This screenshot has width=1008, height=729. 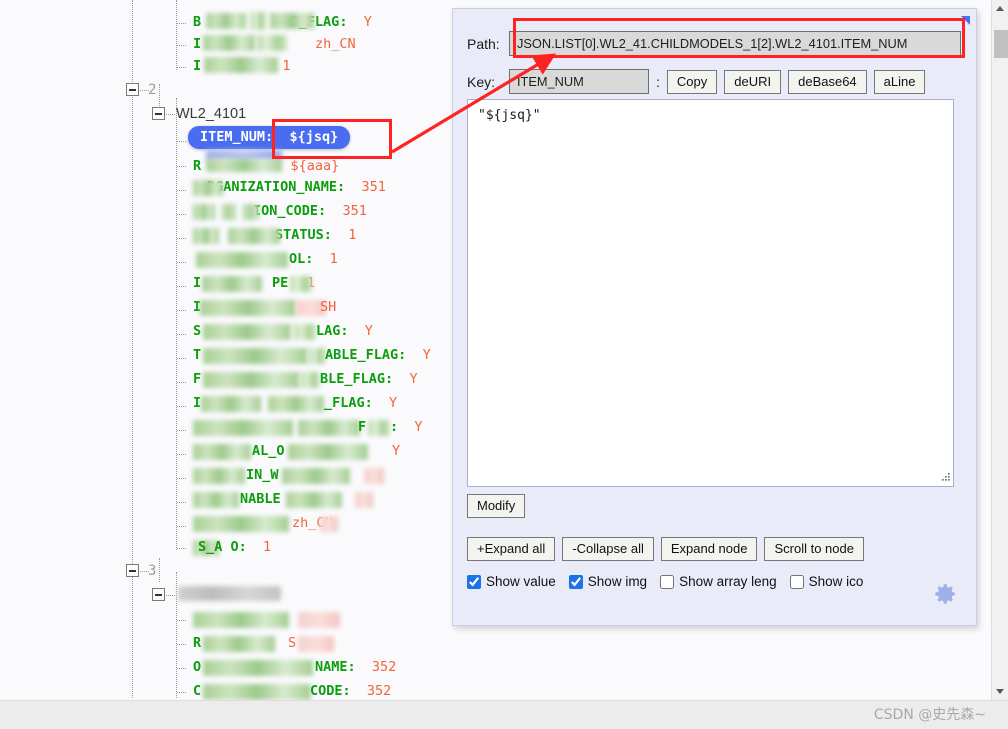 I want to click on scroll-to-node-button: Scroll to node, so click(x=814, y=549).